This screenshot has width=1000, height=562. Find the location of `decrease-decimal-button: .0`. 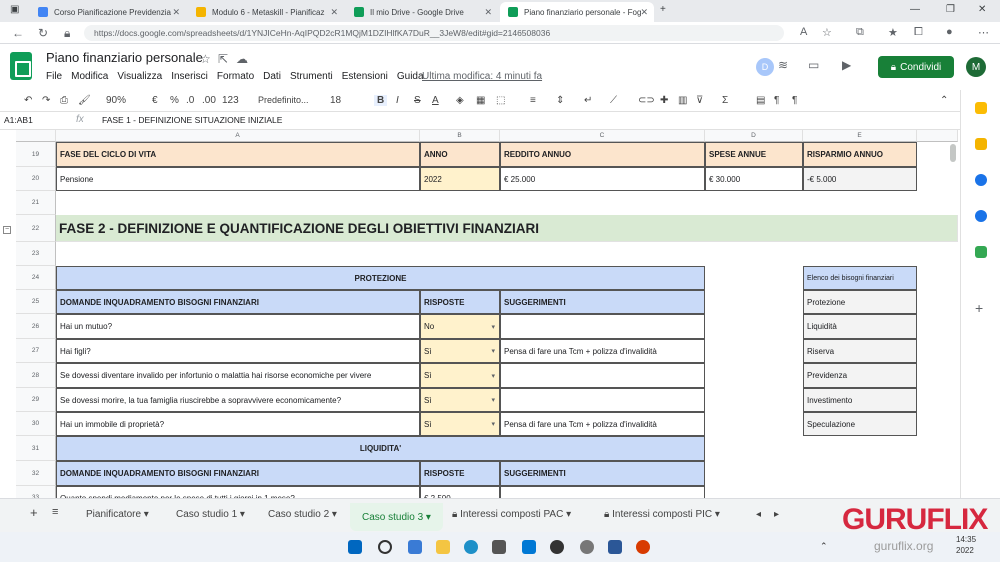

decrease-decimal-button: .0 is located at coordinates (190, 100).